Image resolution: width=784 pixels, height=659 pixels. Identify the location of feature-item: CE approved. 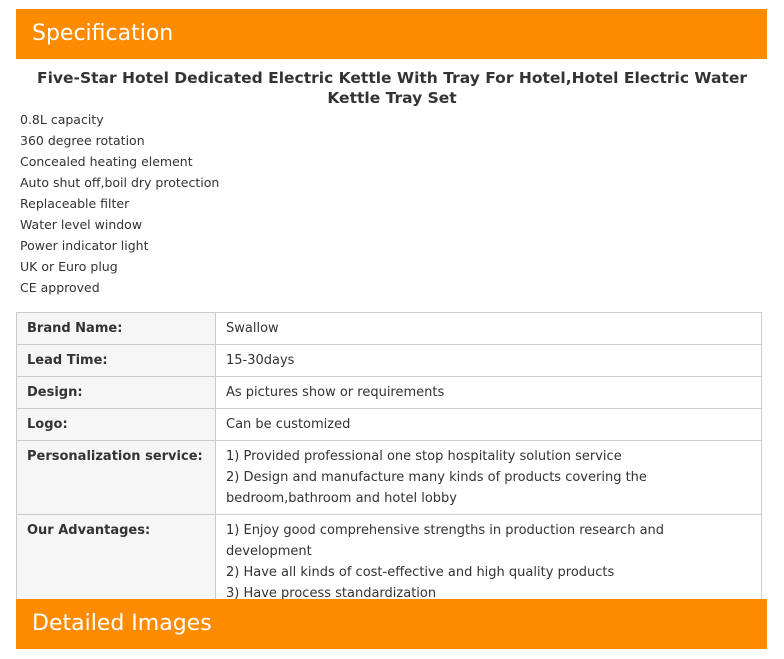
(60, 287).